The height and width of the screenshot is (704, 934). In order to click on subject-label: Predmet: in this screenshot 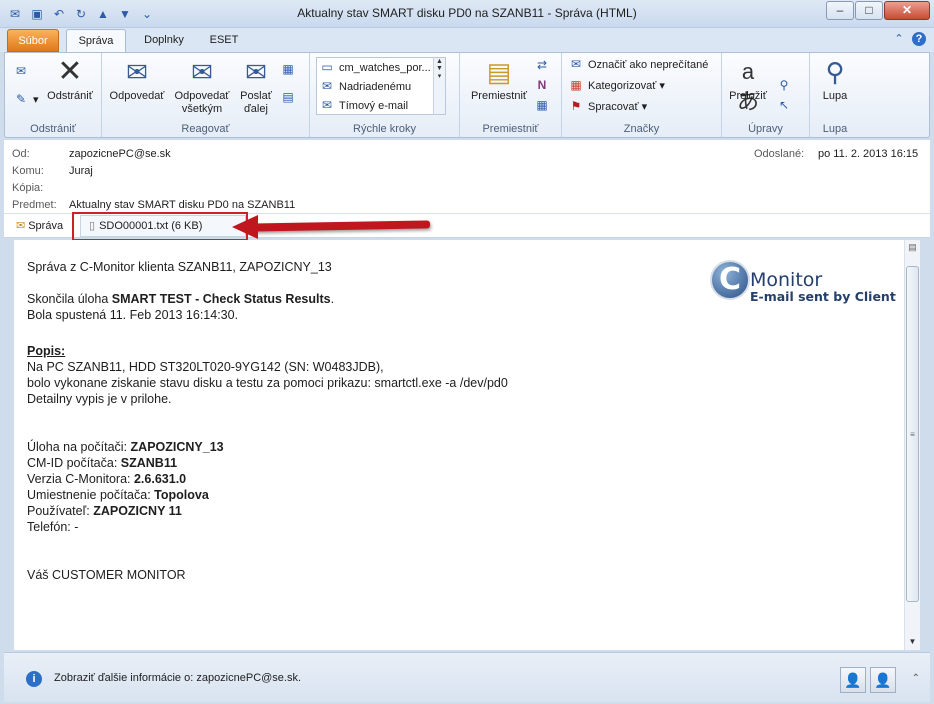, I will do `click(34, 205)`.